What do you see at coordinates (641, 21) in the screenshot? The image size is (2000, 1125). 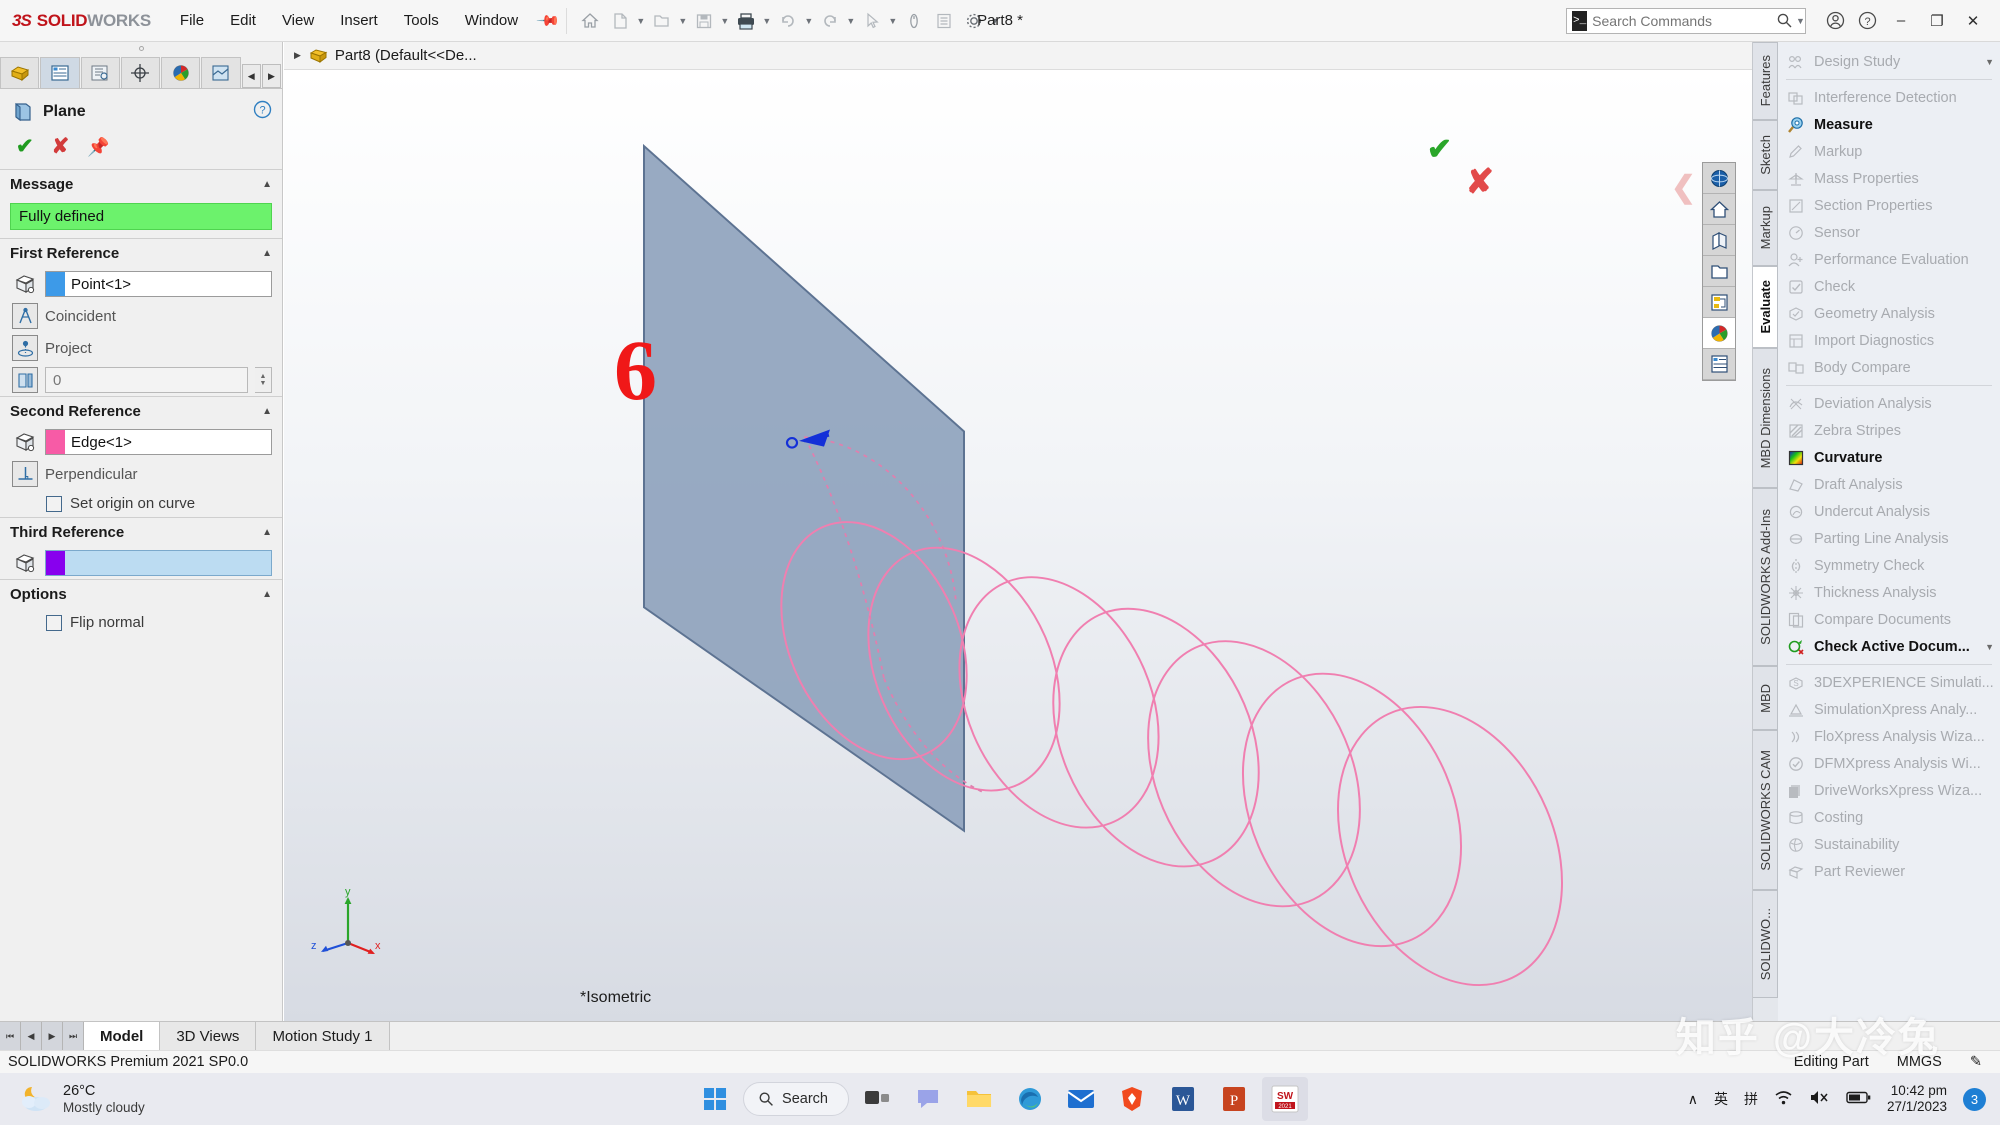 I see `new-document-dropdown-icon: ▼` at bounding box center [641, 21].